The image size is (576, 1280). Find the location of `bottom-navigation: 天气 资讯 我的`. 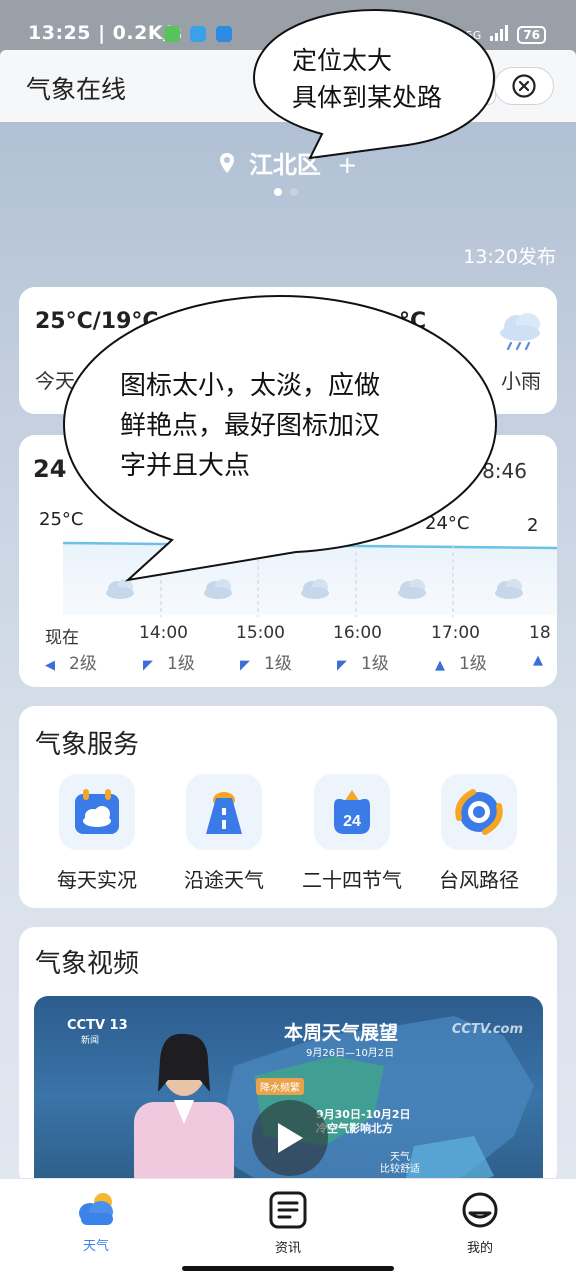

bottom-navigation: 天气 资讯 我的 is located at coordinates (288, 1229).